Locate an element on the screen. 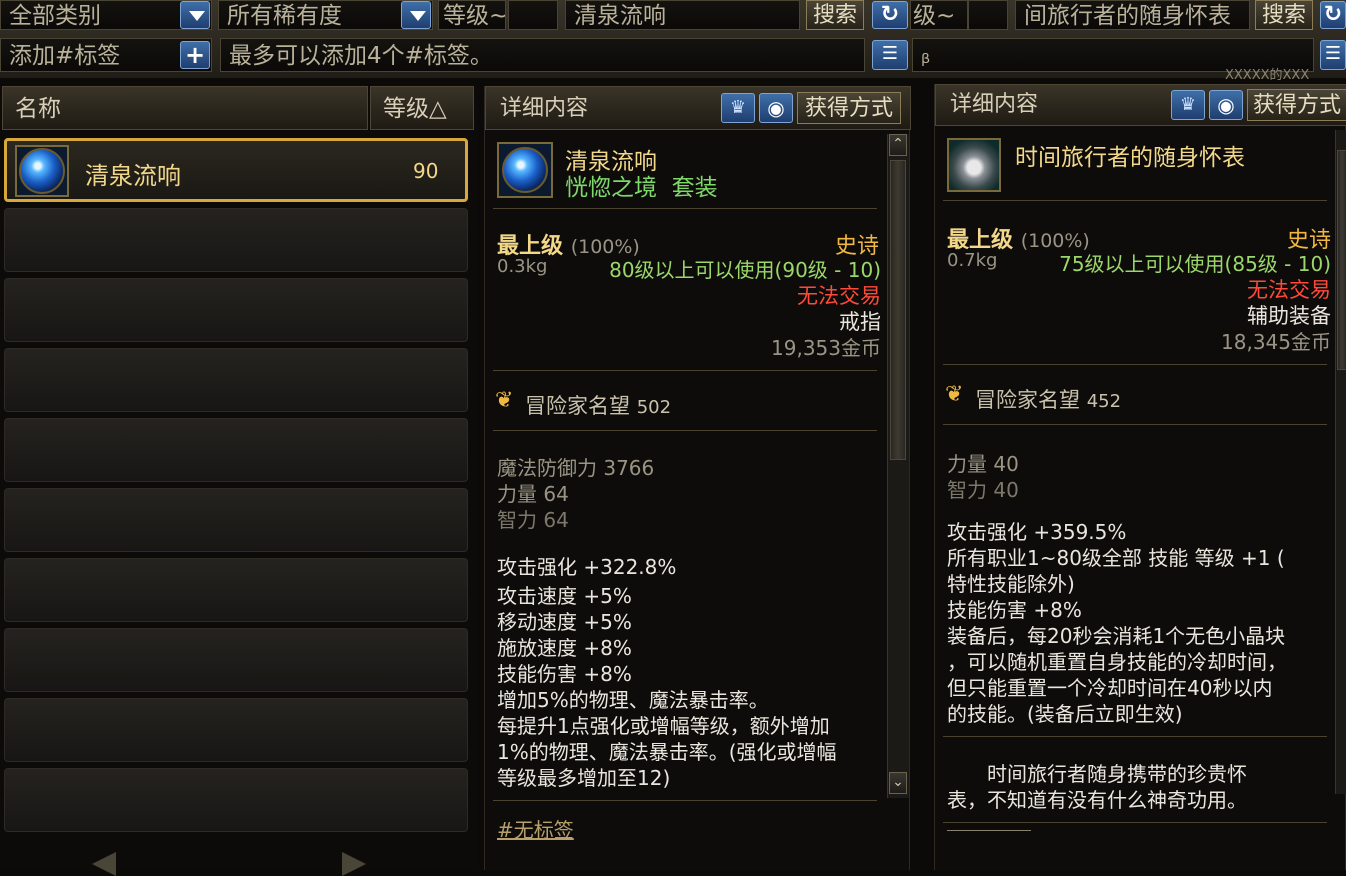 This screenshot has height=876, width=1346. stat-line: 魔法防御力 3766 is located at coordinates (576, 468).